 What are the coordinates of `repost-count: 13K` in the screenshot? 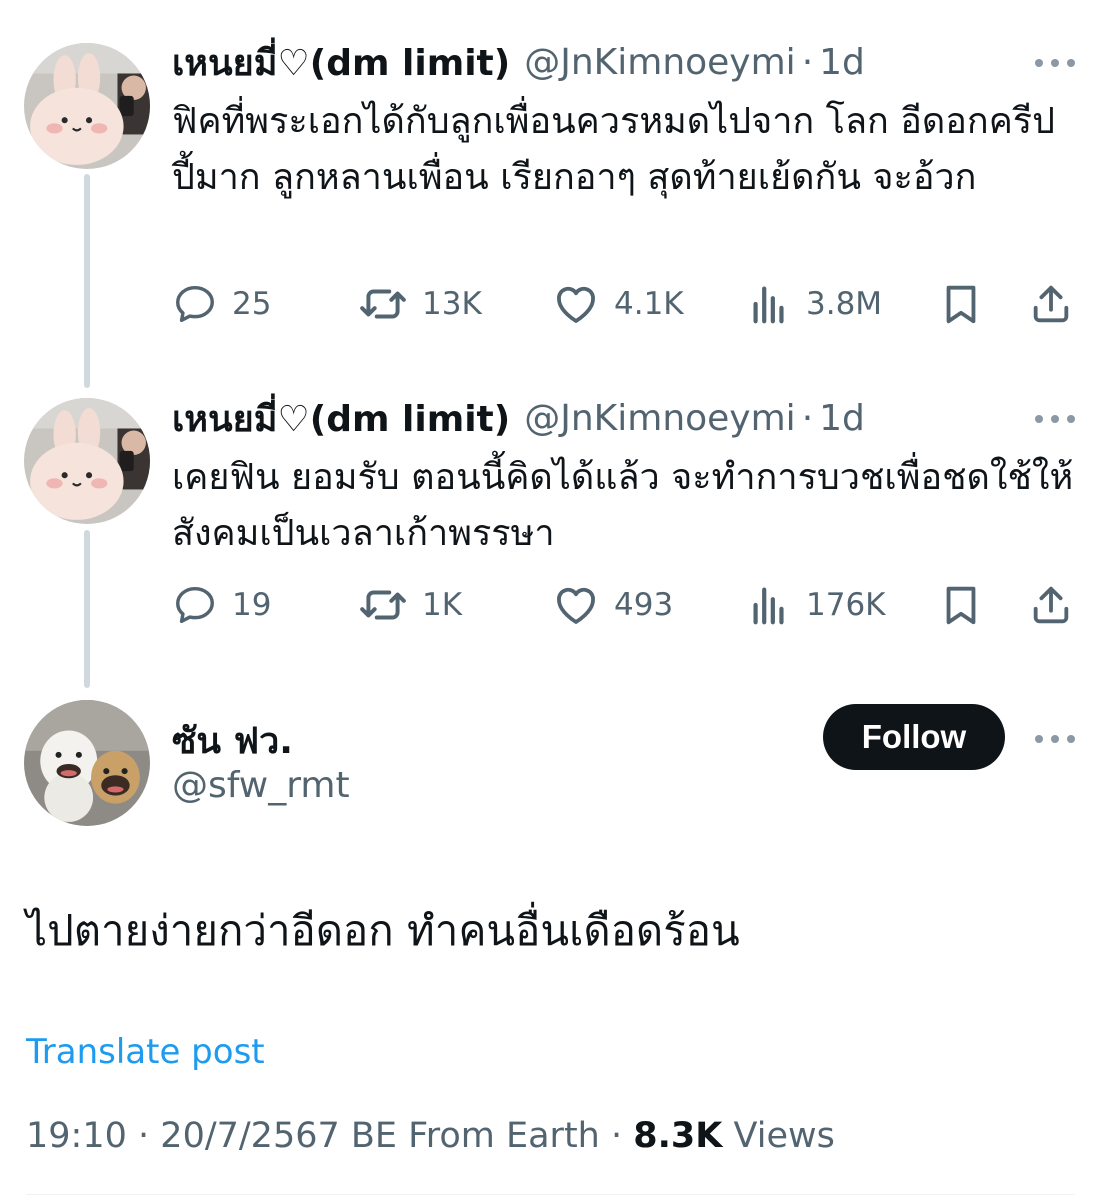 It's located at (452, 304).